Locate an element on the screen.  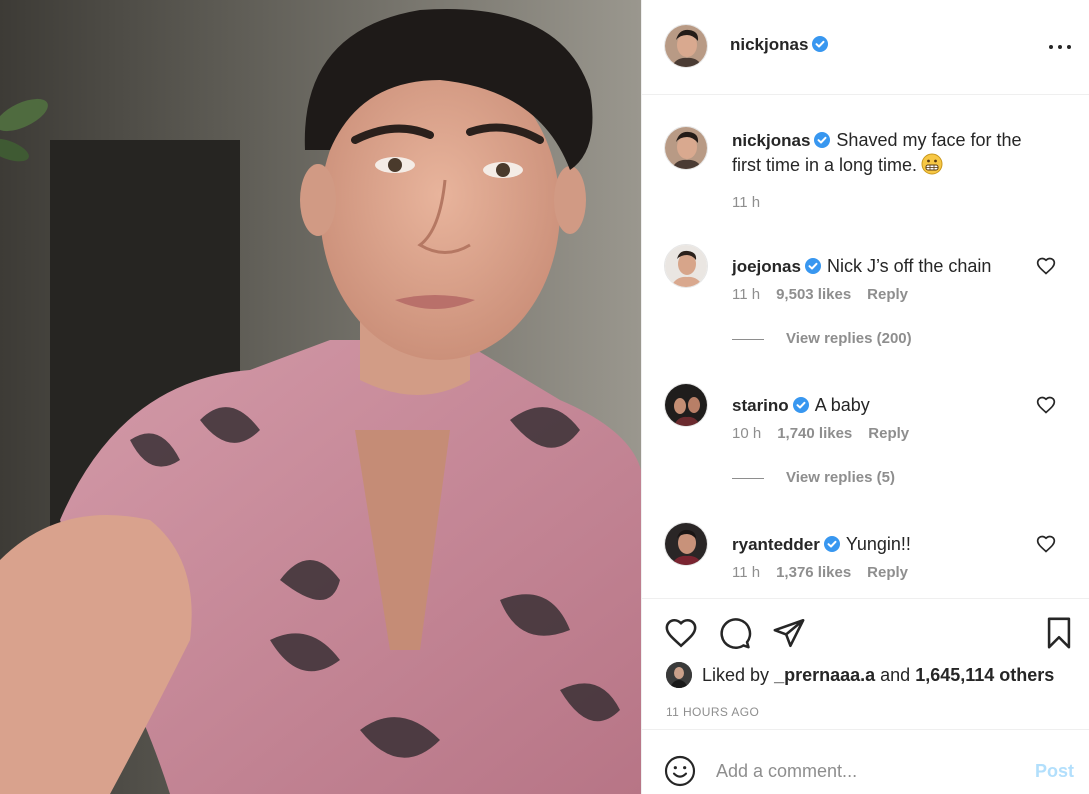
caption-username: nickjonas is located at coordinates (771, 140).